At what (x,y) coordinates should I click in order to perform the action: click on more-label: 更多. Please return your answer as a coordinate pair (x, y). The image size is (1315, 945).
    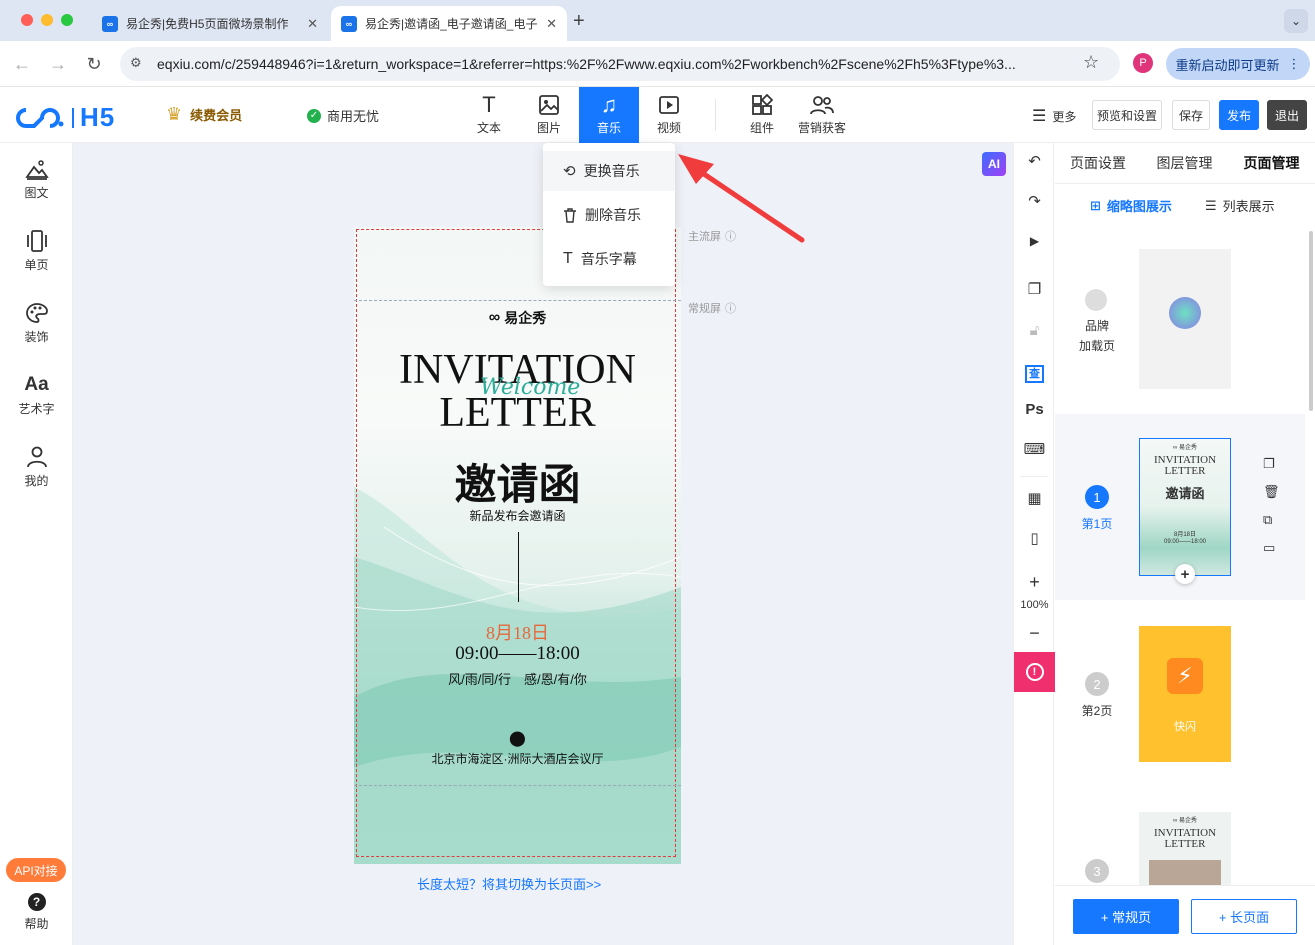
    Looking at the image, I should click on (1064, 116).